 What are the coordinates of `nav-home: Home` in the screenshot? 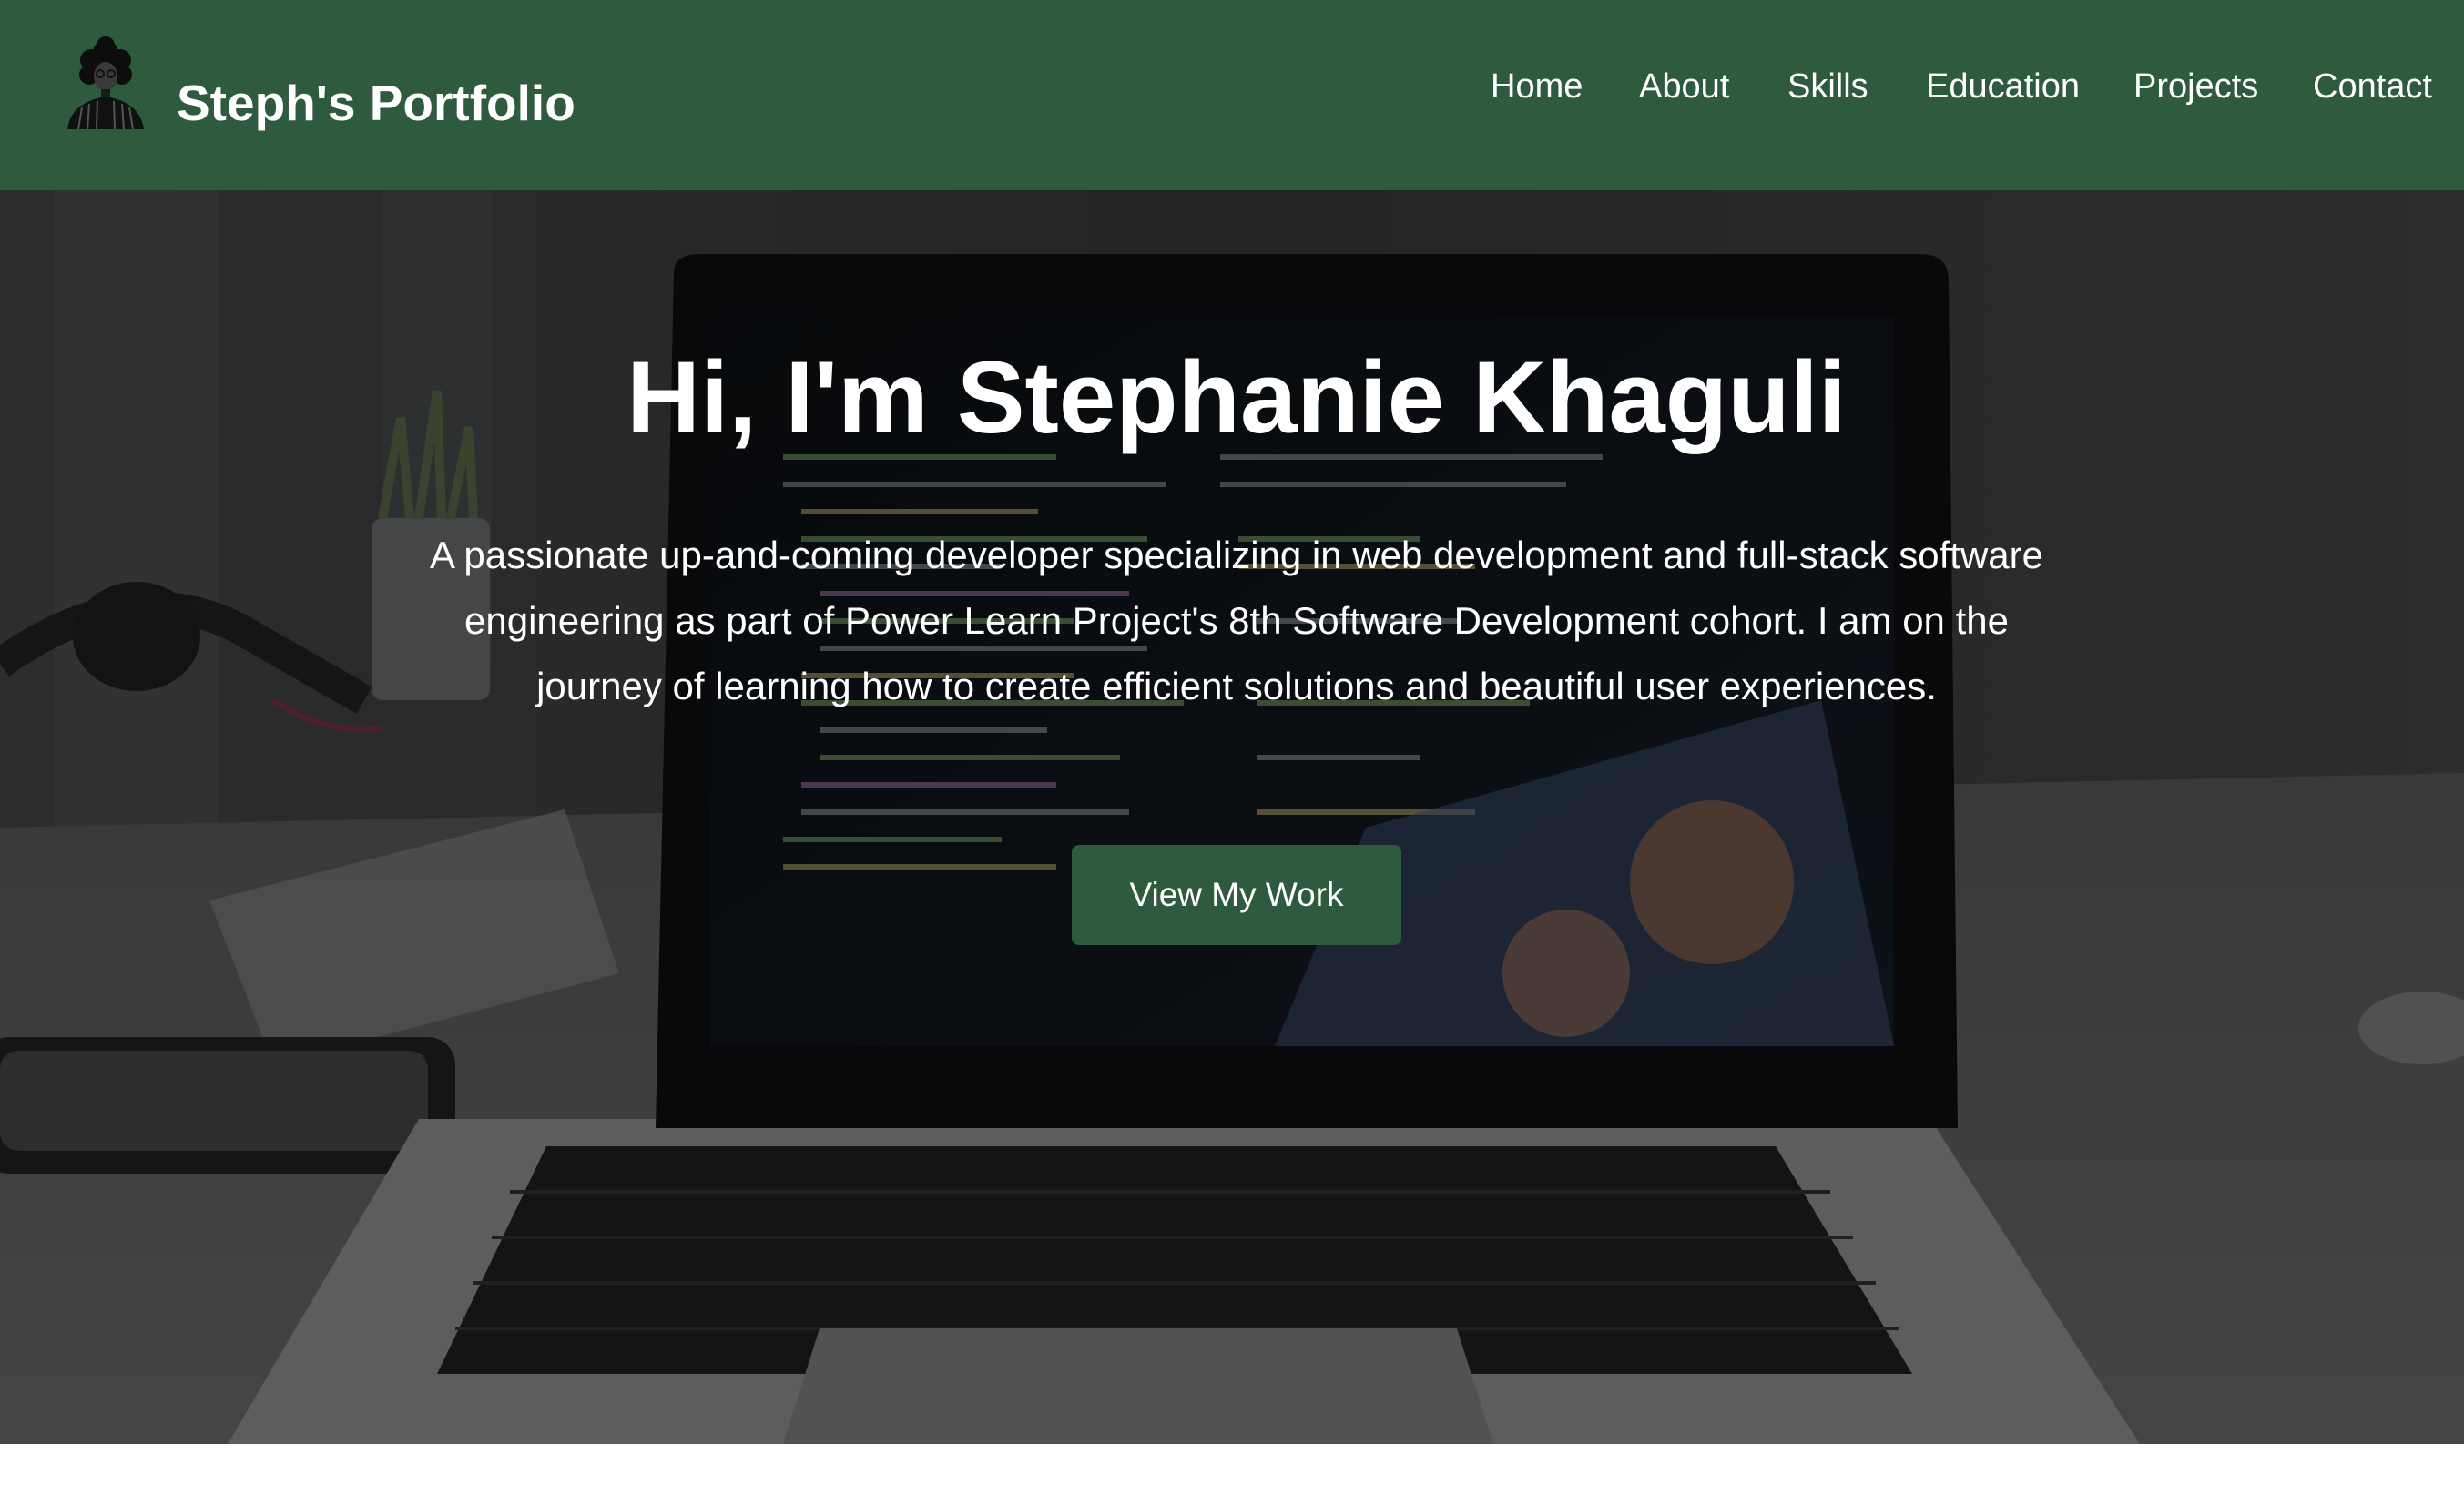 It's located at (1537, 87).